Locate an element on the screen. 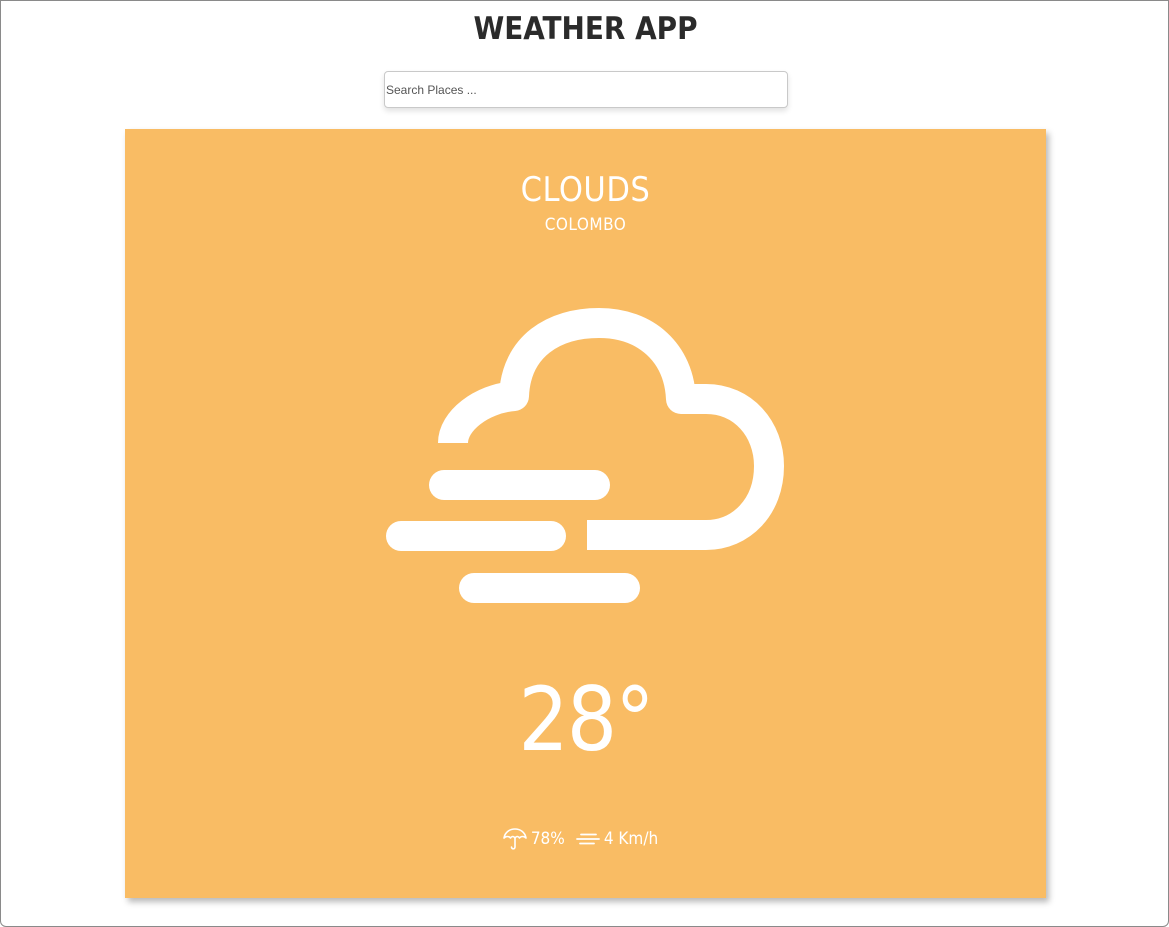  wind-stat: 4 Km/h is located at coordinates (616, 839).